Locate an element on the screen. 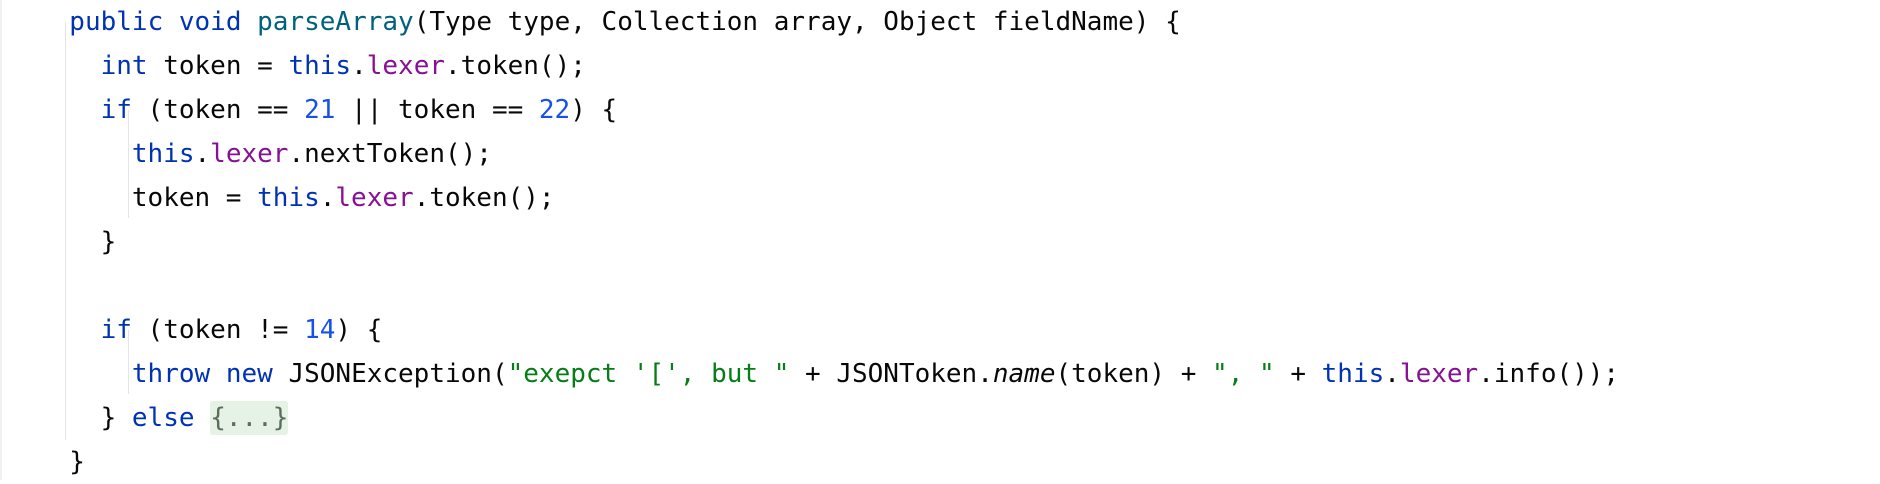  code-line: if (token != 14) { is located at coordinates (242, 330).